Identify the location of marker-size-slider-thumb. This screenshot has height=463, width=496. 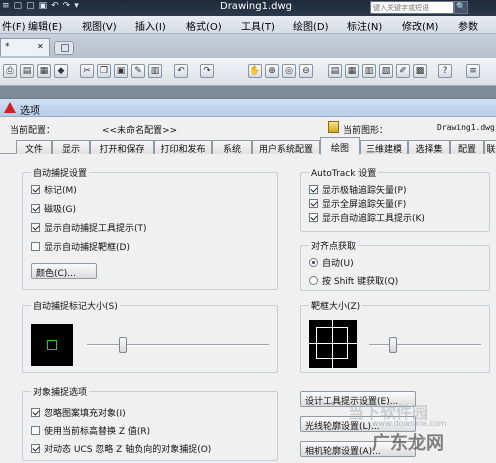
(123, 345).